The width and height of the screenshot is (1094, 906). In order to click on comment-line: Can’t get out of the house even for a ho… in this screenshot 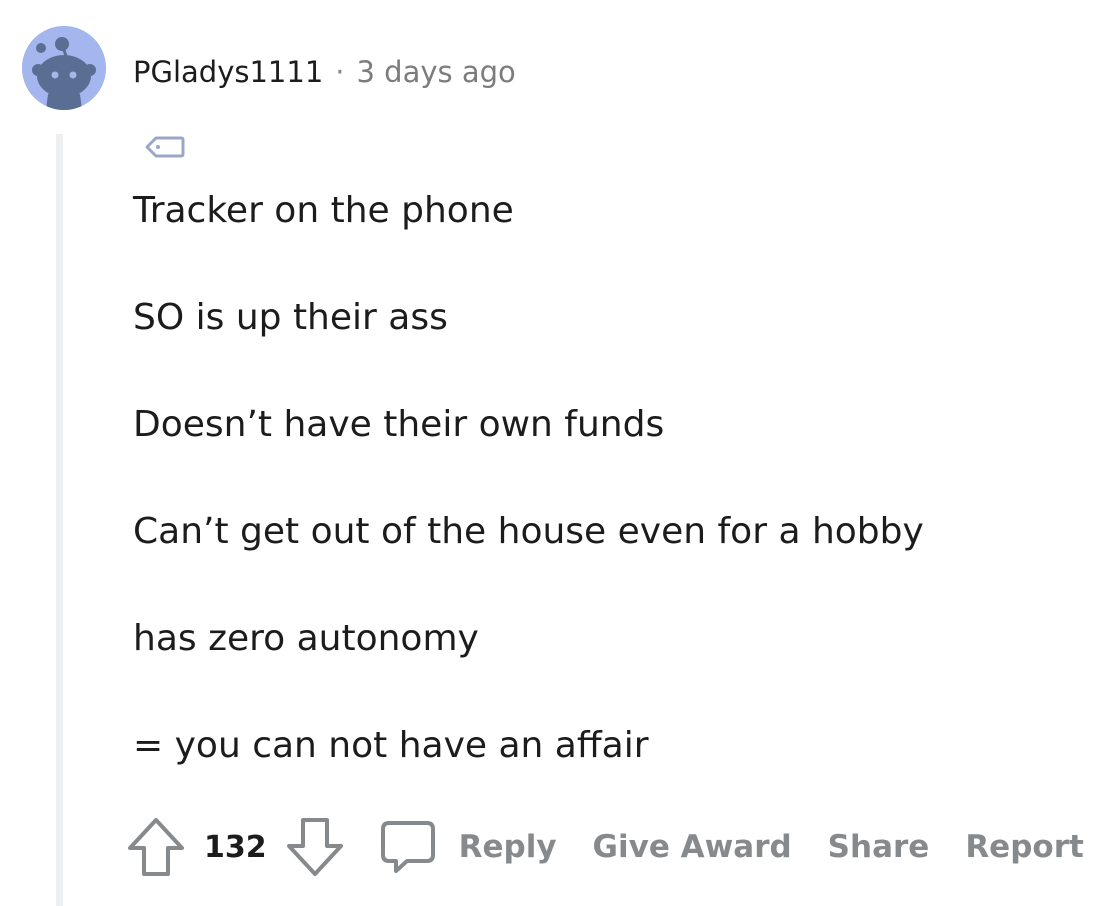, I will do `click(528, 531)`.